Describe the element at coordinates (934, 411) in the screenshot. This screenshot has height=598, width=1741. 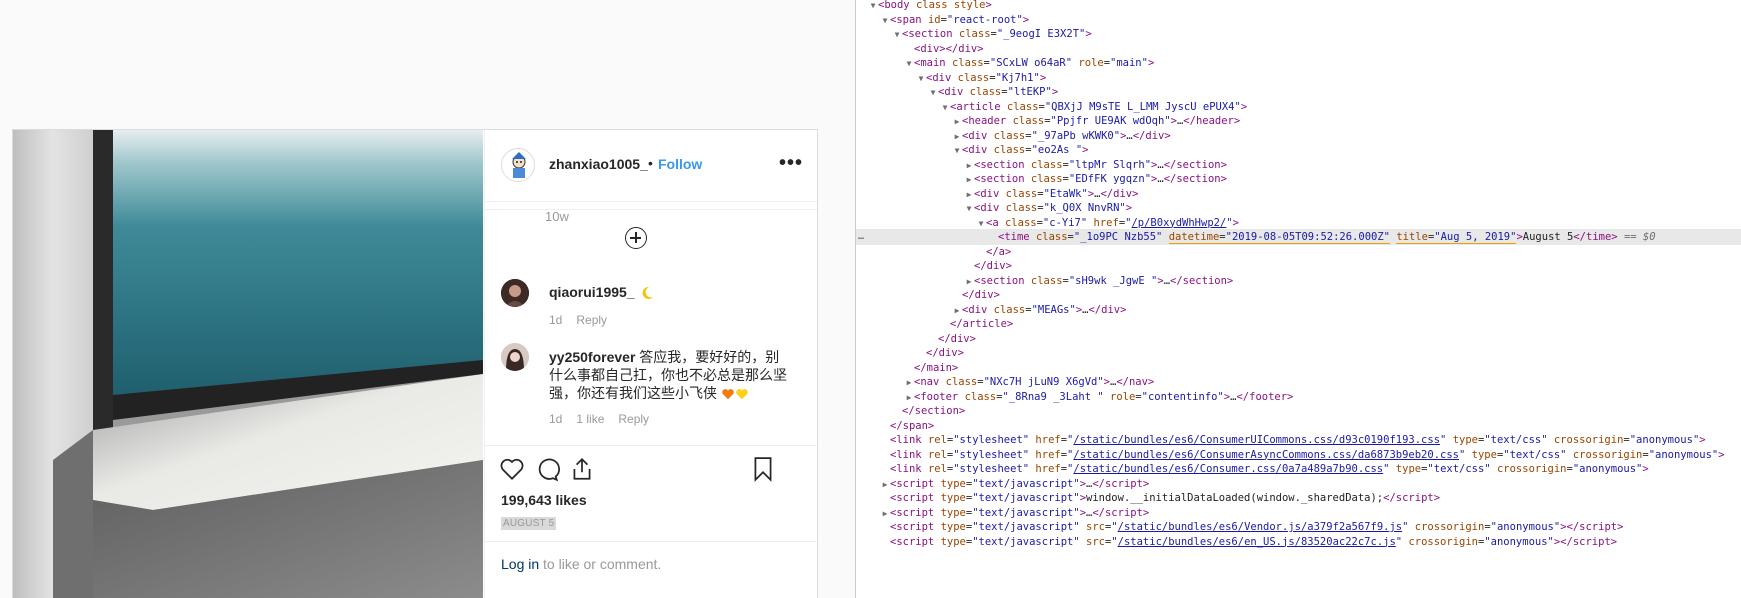
I see `dom-node-markup: </section>` at that location.